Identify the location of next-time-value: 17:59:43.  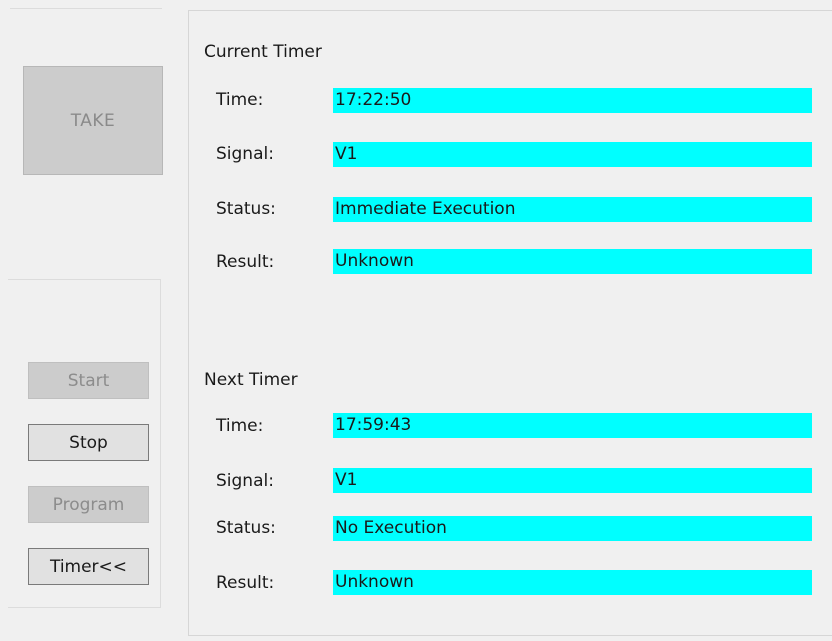
(572, 425).